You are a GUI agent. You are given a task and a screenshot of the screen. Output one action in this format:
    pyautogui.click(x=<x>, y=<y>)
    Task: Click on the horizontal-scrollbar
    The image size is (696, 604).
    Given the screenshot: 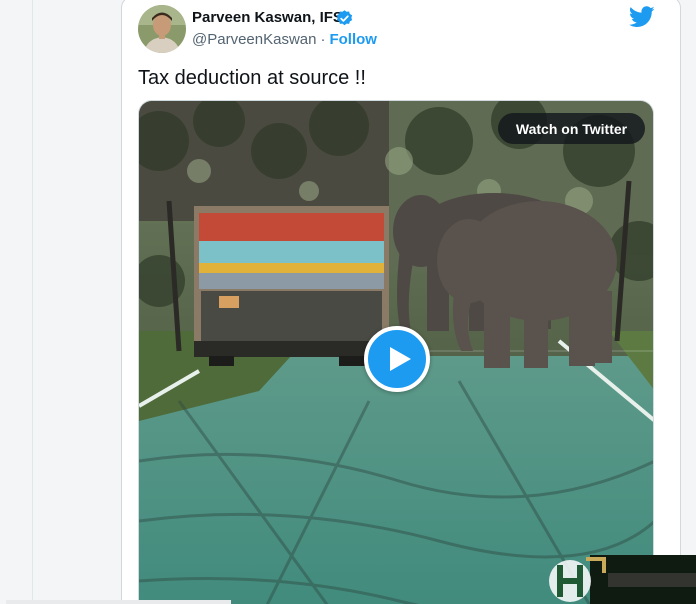 What is the action you would take?
    pyautogui.click(x=118, y=602)
    